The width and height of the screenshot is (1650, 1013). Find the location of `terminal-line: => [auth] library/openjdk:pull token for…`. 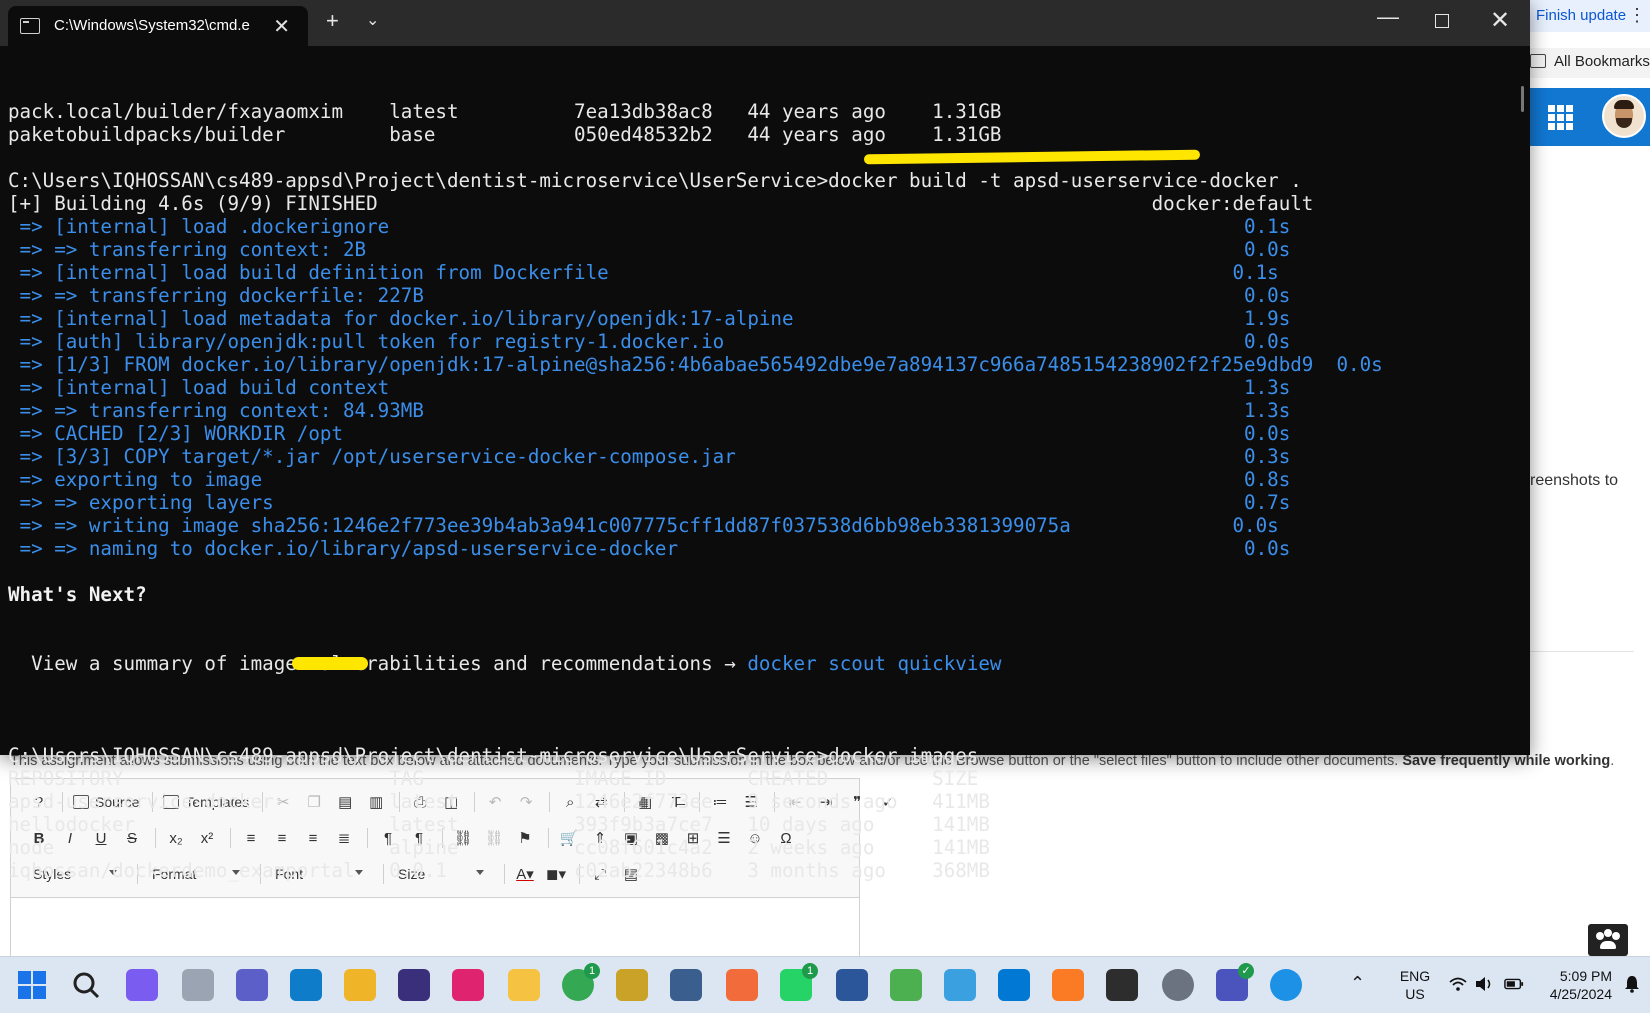

terminal-line: => [auth] library/openjdk:pull token for… is located at coordinates (649, 341).